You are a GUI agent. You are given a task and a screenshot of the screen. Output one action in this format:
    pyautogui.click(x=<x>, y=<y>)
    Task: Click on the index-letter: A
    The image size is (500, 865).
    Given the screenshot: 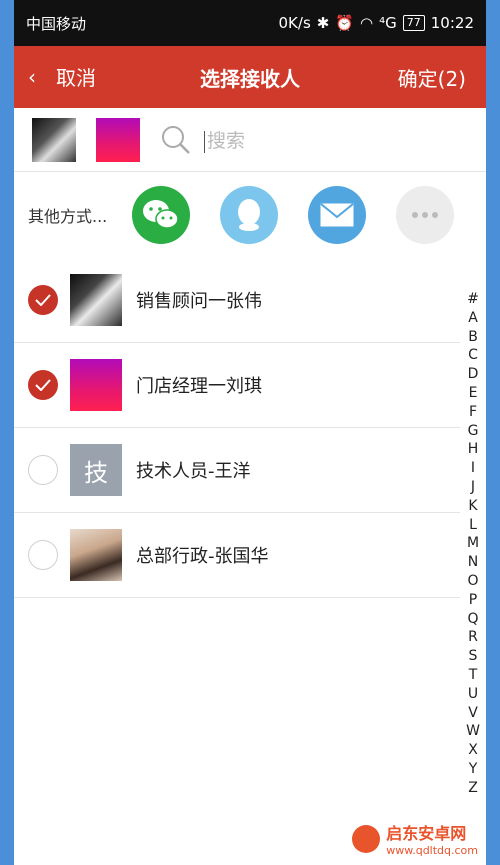 What is the action you would take?
    pyautogui.click(x=473, y=318)
    